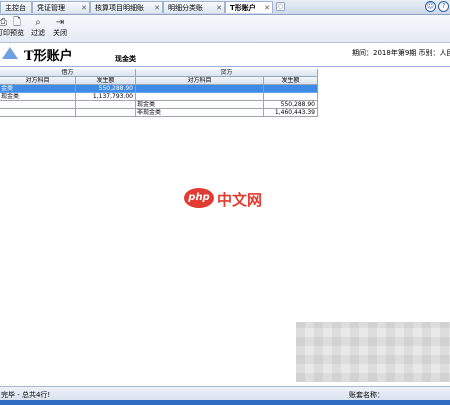 The image size is (450, 405). What do you see at coordinates (225, 402) in the screenshot?
I see `taskbar` at bounding box center [225, 402].